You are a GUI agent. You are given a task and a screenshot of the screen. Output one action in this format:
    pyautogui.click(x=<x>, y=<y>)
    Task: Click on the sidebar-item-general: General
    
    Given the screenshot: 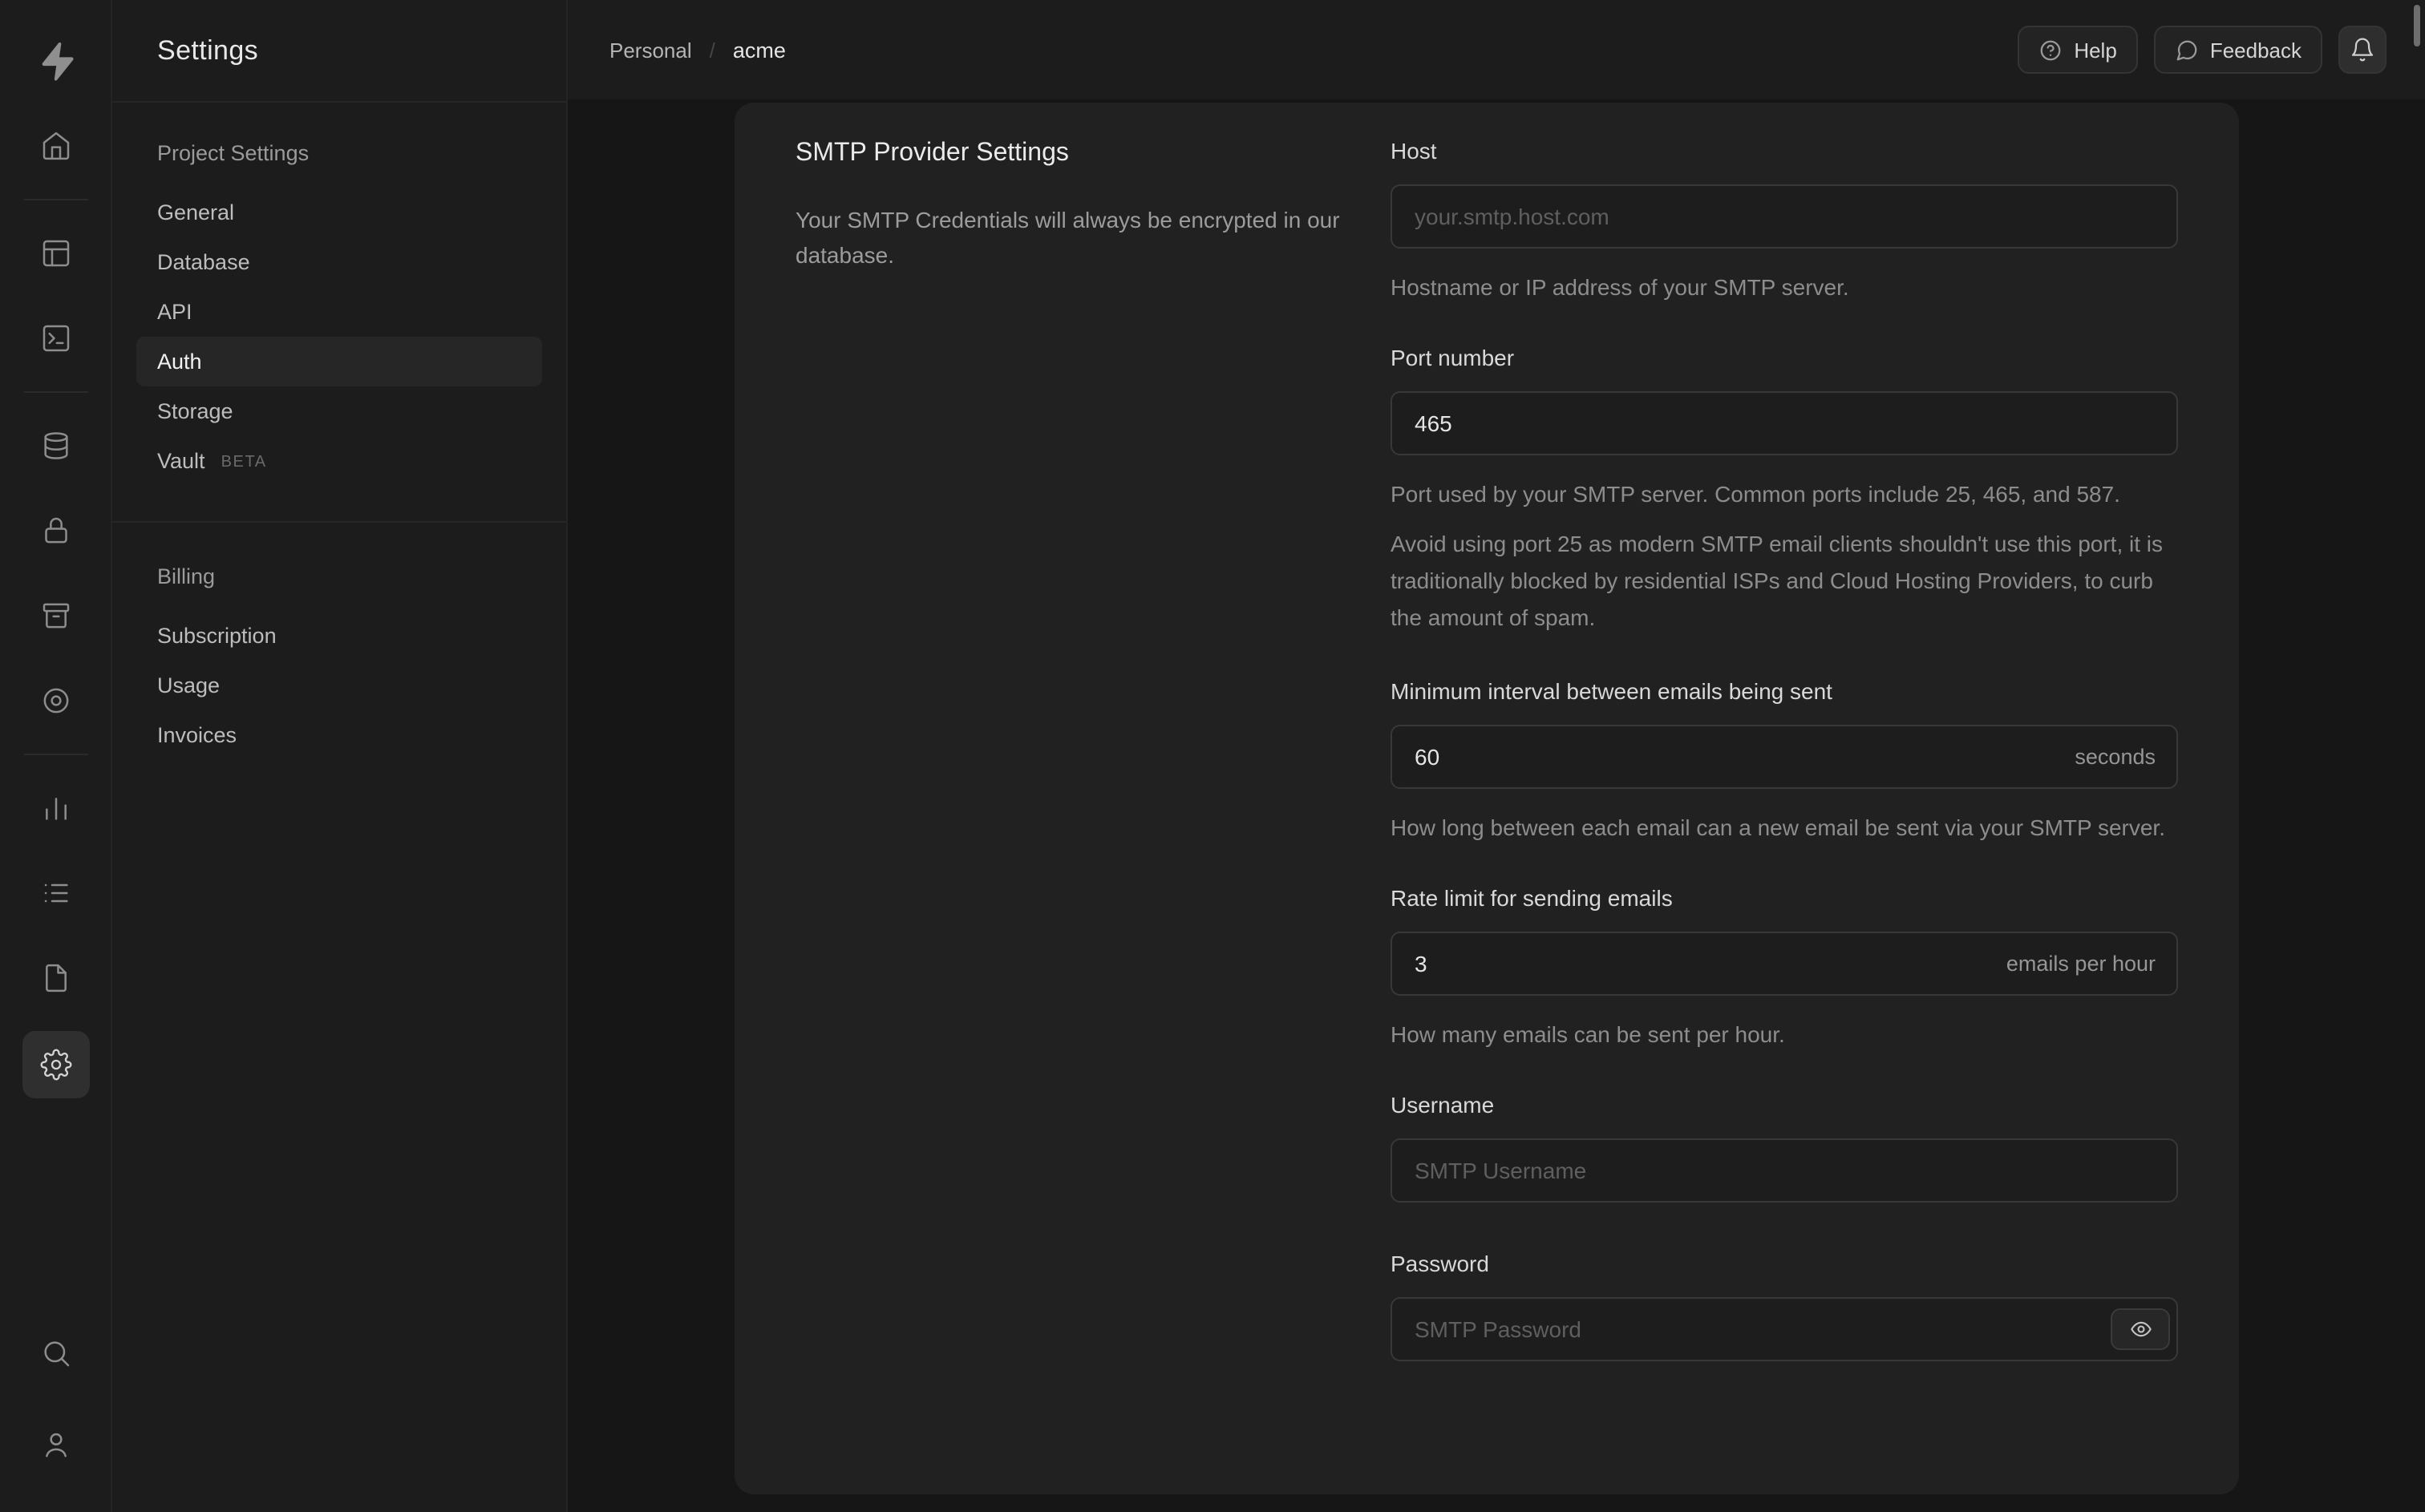 What is the action you would take?
    pyautogui.click(x=339, y=212)
    